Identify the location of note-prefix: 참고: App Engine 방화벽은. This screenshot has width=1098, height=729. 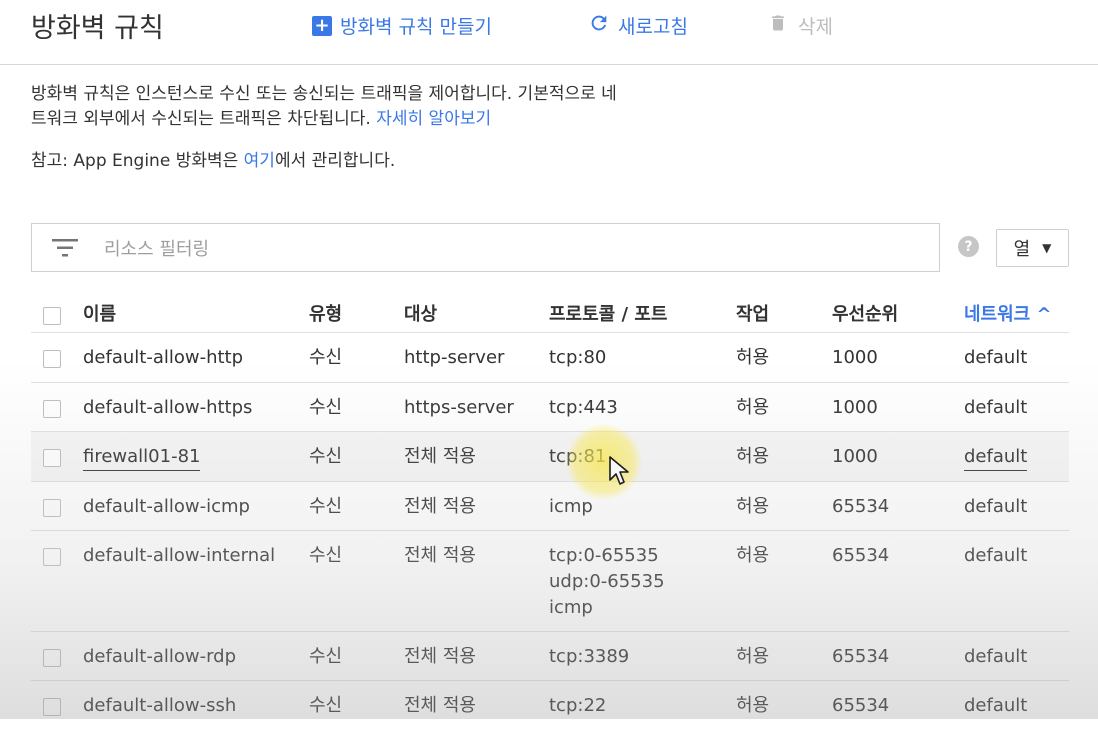
(137, 161).